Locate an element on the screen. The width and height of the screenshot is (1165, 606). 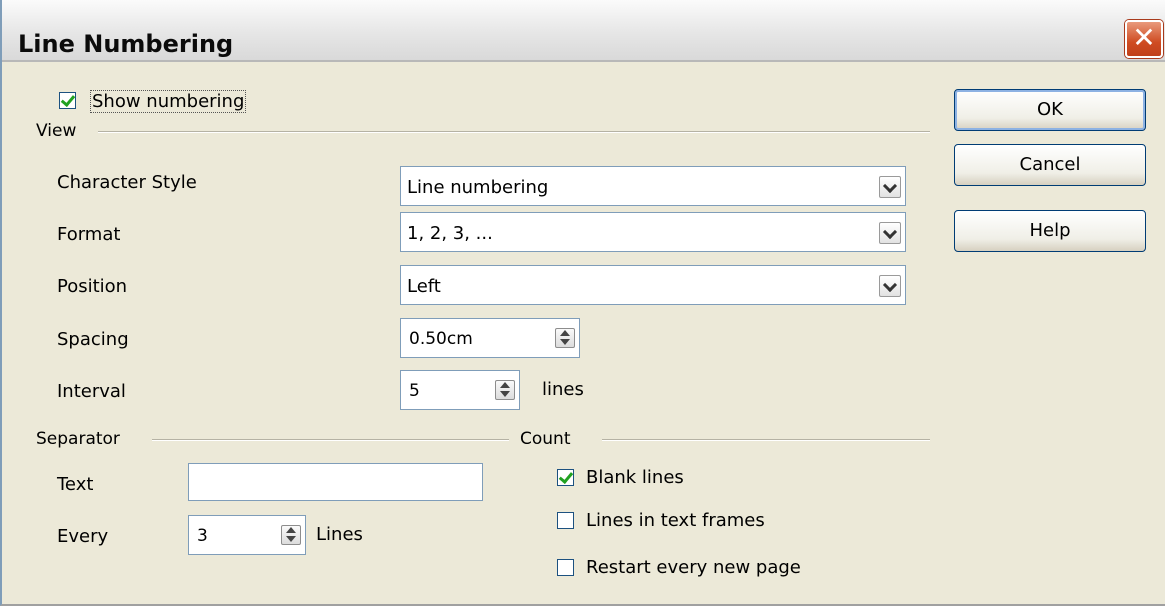
separator-text-input is located at coordinates (335, 482).